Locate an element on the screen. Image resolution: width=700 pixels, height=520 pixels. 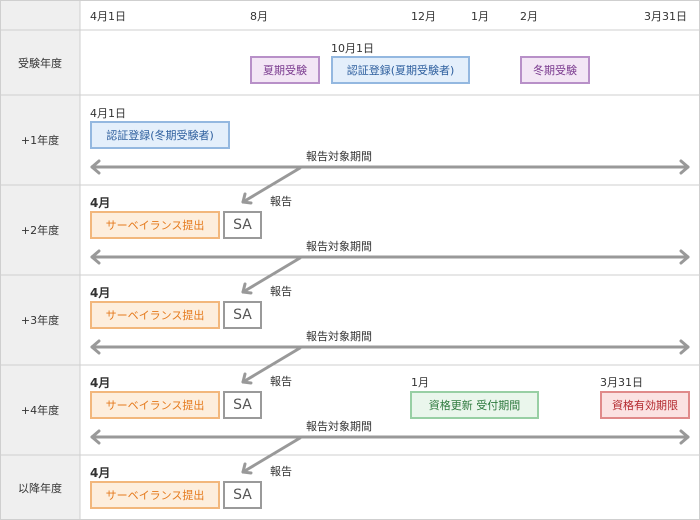
sa-box-4: SA is located at coordinates (242, 405).